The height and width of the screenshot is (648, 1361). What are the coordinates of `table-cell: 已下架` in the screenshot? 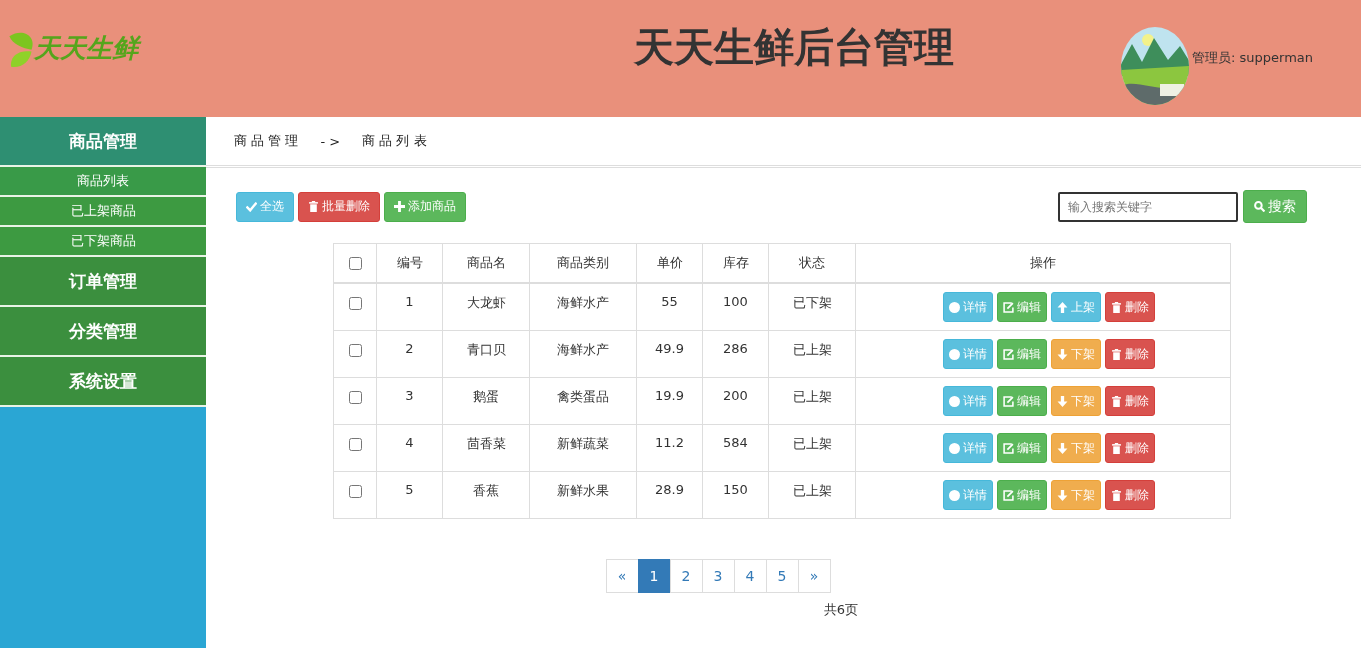 It's located at (812, 307).